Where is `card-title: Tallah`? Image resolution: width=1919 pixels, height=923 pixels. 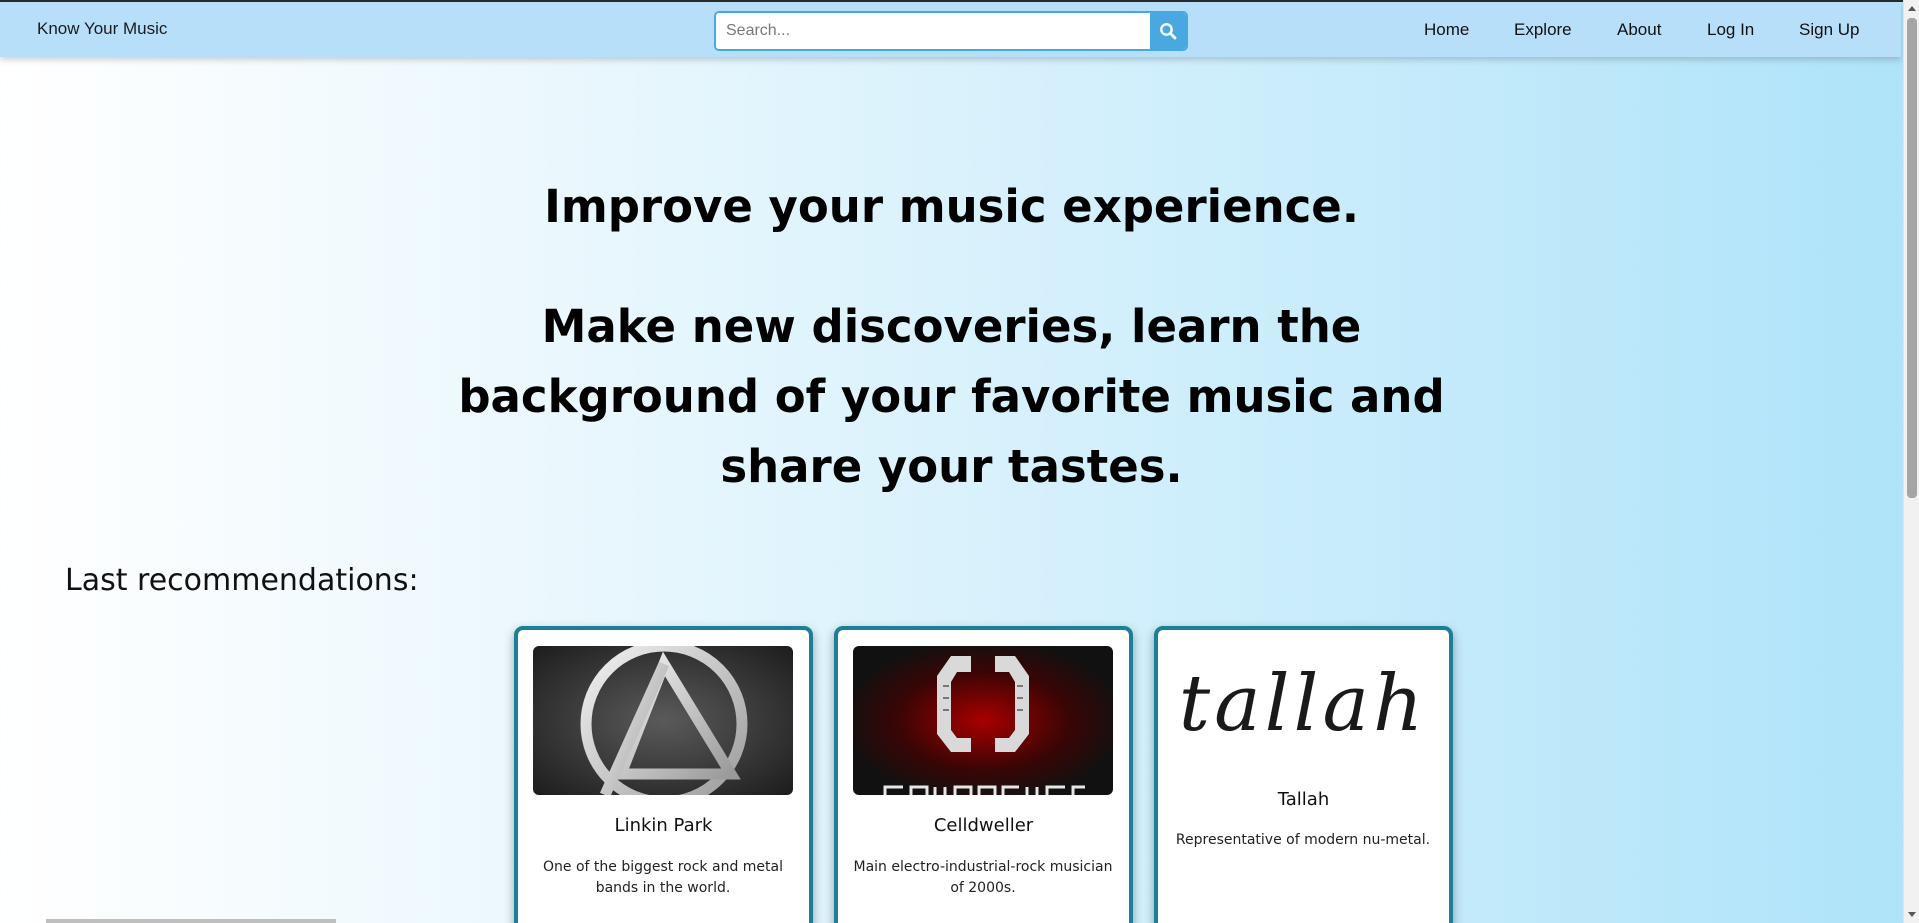 card-title: Tallah is located at coordinates (1303, 799).